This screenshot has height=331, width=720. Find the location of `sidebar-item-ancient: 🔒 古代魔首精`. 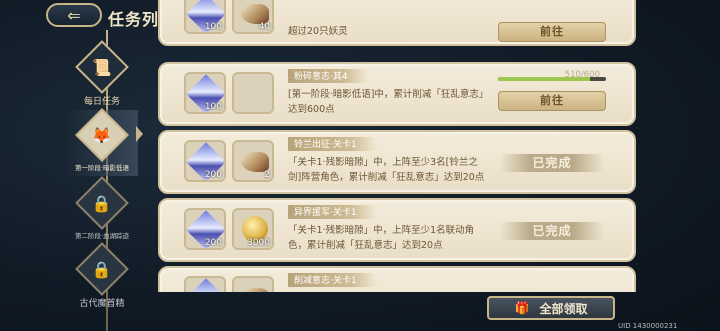

sidebar-item-ancient: 🔒 古代魔首精 is located at coordinates (102, 276).